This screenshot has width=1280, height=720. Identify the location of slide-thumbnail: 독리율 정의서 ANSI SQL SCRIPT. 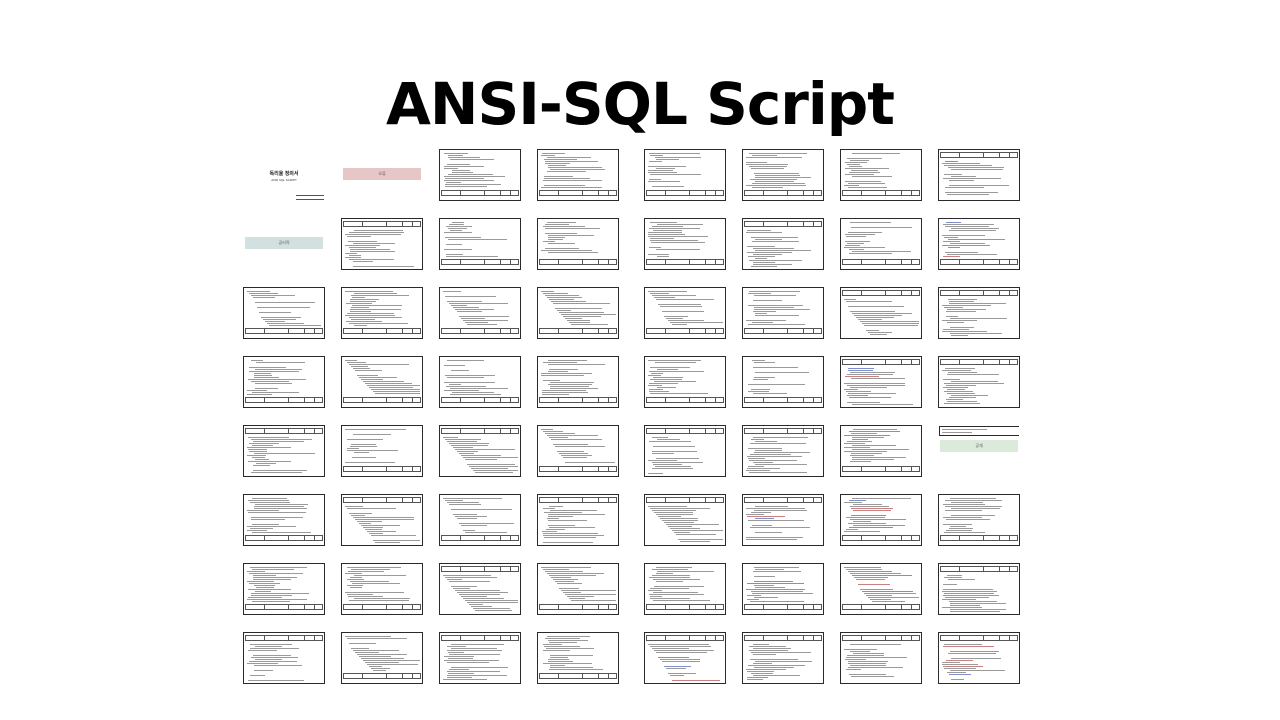
(284, 175).